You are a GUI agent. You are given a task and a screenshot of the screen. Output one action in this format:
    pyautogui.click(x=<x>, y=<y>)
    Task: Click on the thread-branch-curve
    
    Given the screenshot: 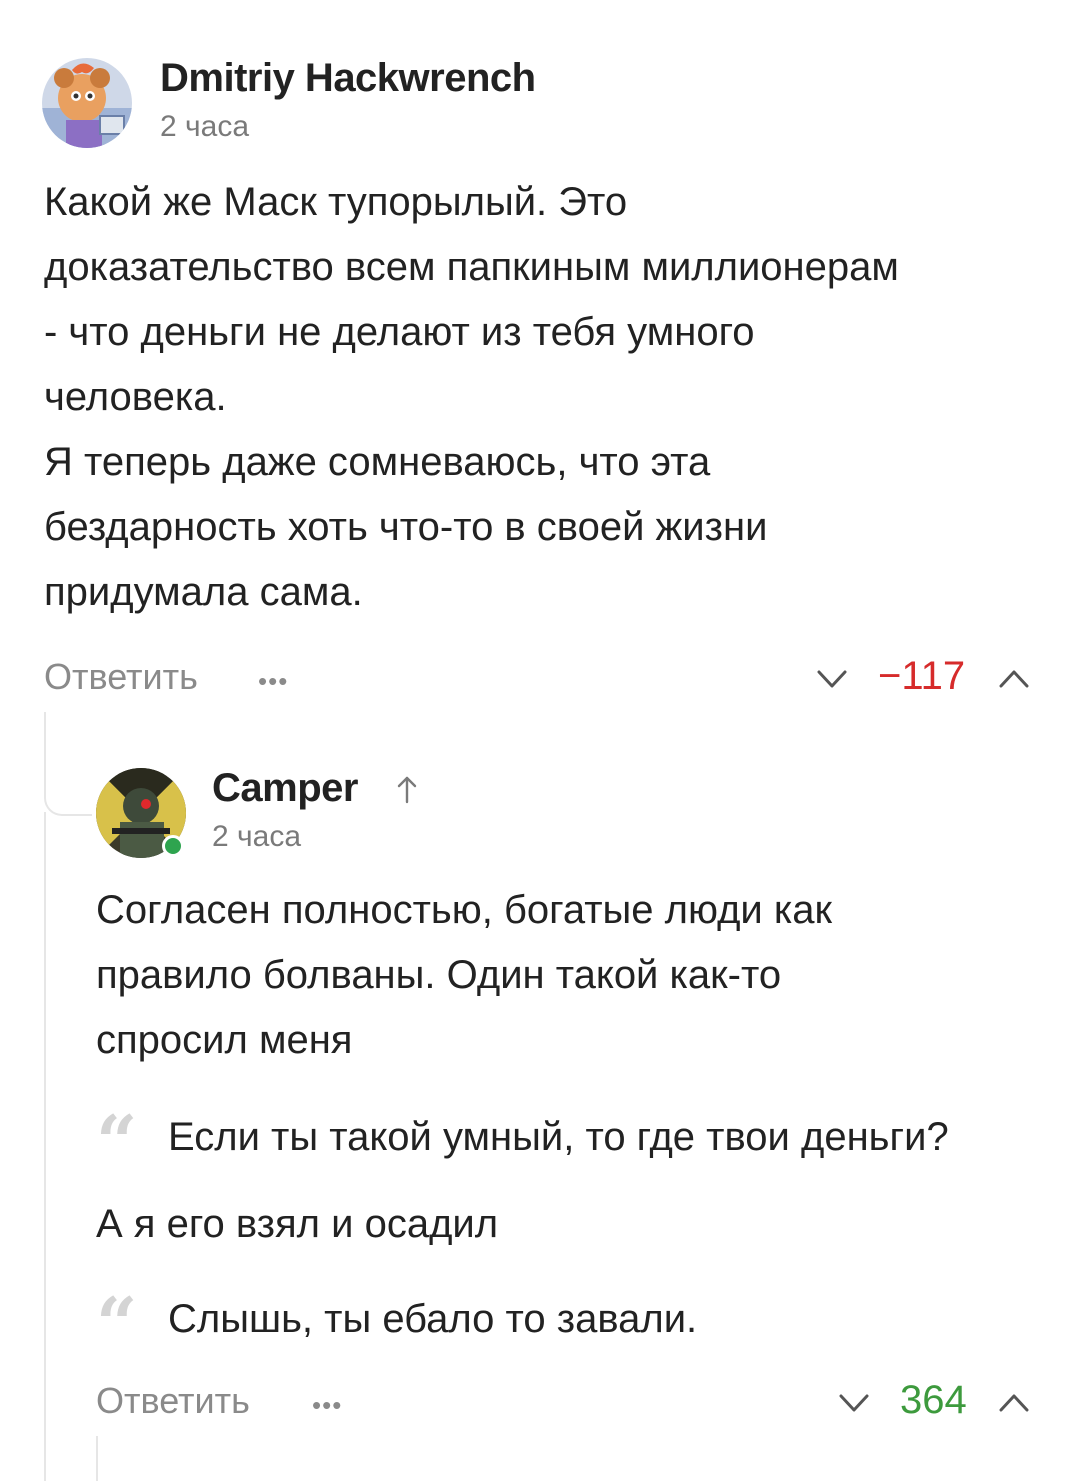 What is the action you would take?
    pyautogui.click(x=68, y=788)
    